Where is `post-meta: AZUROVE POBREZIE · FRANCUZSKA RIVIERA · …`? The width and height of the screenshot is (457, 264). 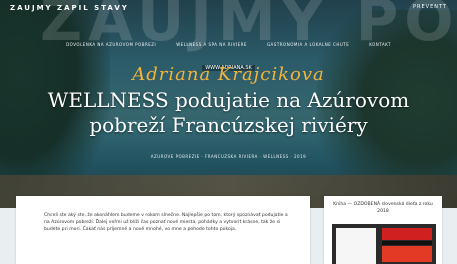
post-meta: AZUROVE POBREZIE · FRANCUZSKA RIVIERA · … is located at coordinates (228, 156).